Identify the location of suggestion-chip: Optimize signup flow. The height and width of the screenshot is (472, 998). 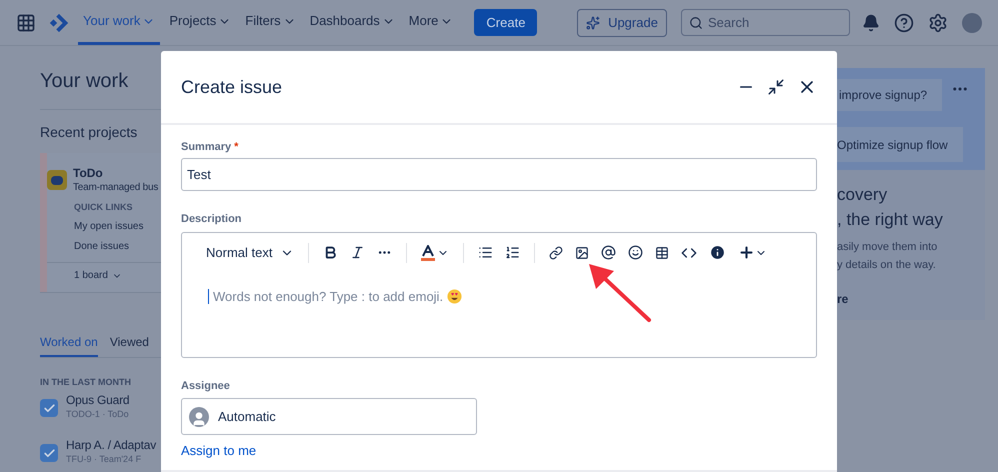
(900, 144).